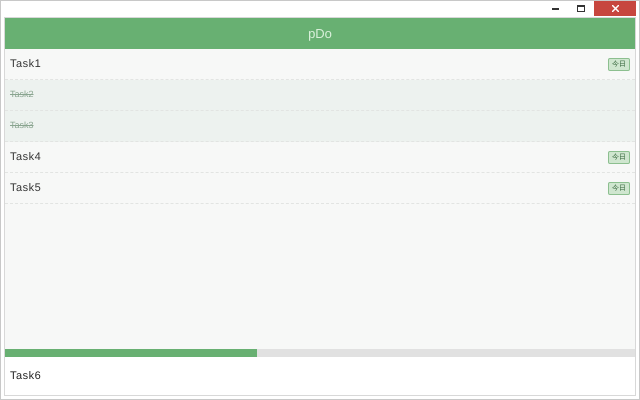 This screenshot has height=400, width=640. I want to click on task-label: Task5, so click(26, 188).